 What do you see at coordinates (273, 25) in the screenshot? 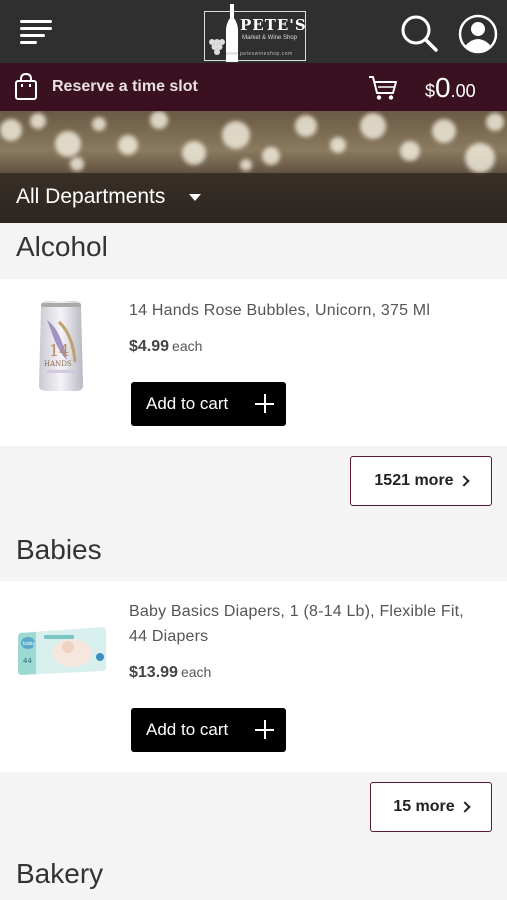
I see `logo-name: PETE'S` at bounding box center [273, 25].